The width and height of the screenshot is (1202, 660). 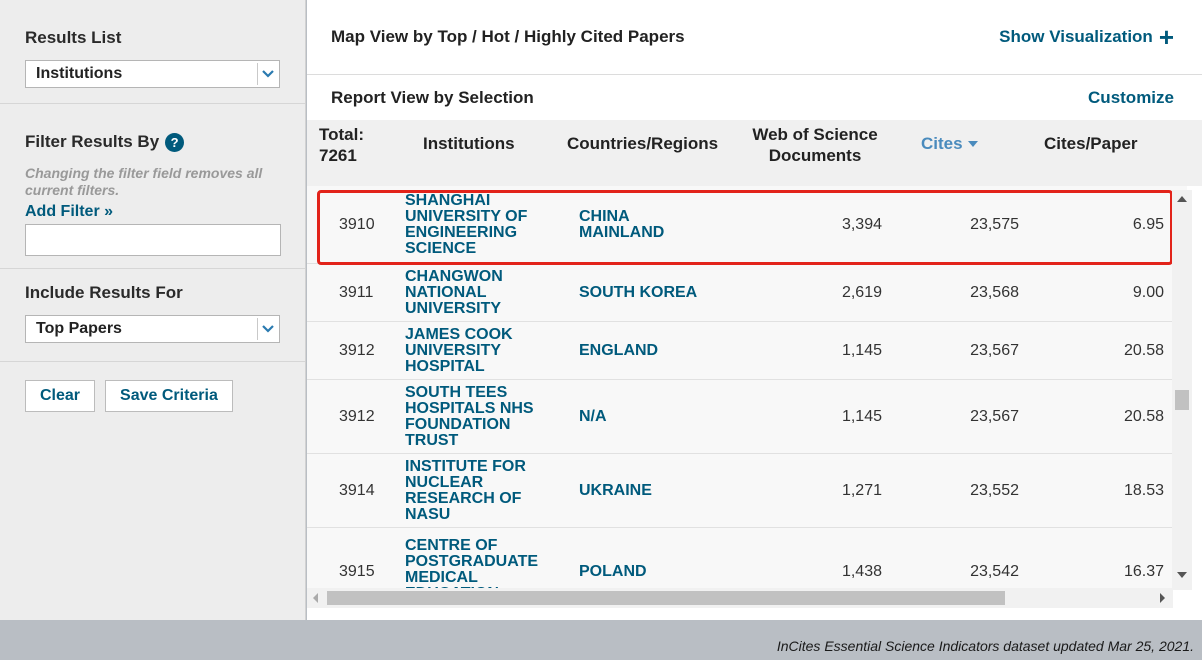 I want to click on show-visualization-label: Show Visualization, so click(x=1076, y=36).